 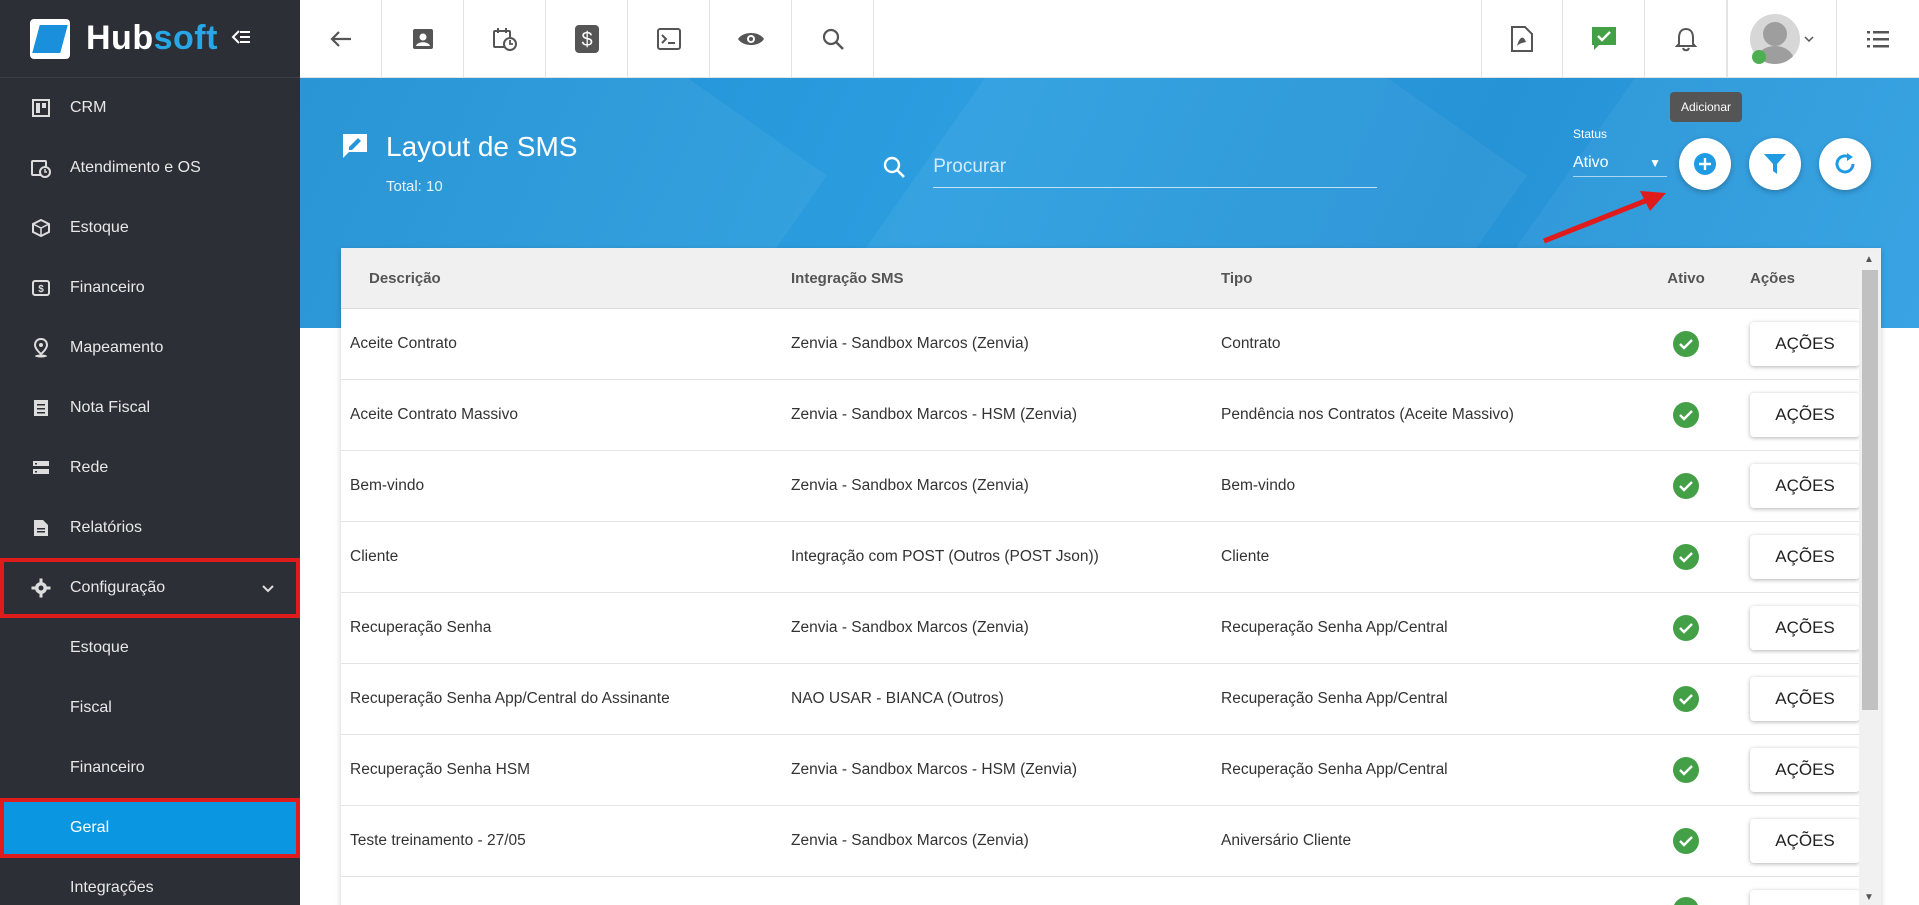 I want to click on cell-integracao: NAO USAR - BIANCA (Outros), so click(x=897, y=698).